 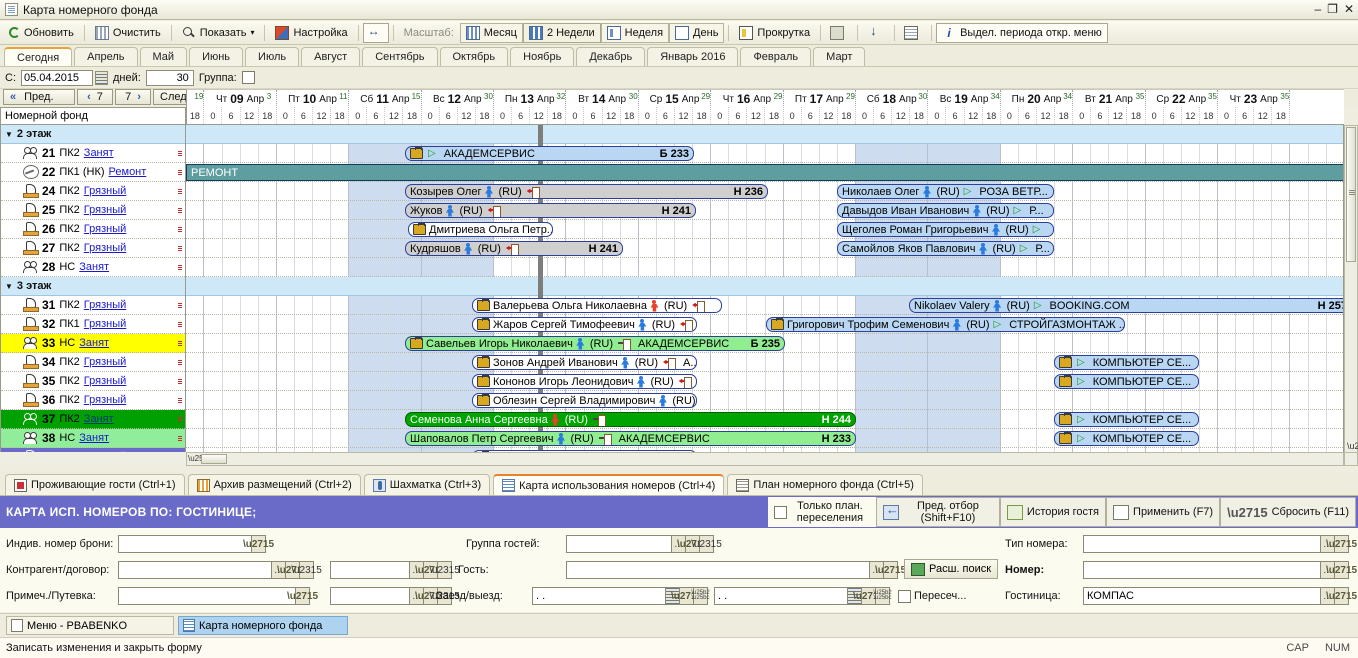 I want to click on group-checkbox, so click(x=248, y=77).